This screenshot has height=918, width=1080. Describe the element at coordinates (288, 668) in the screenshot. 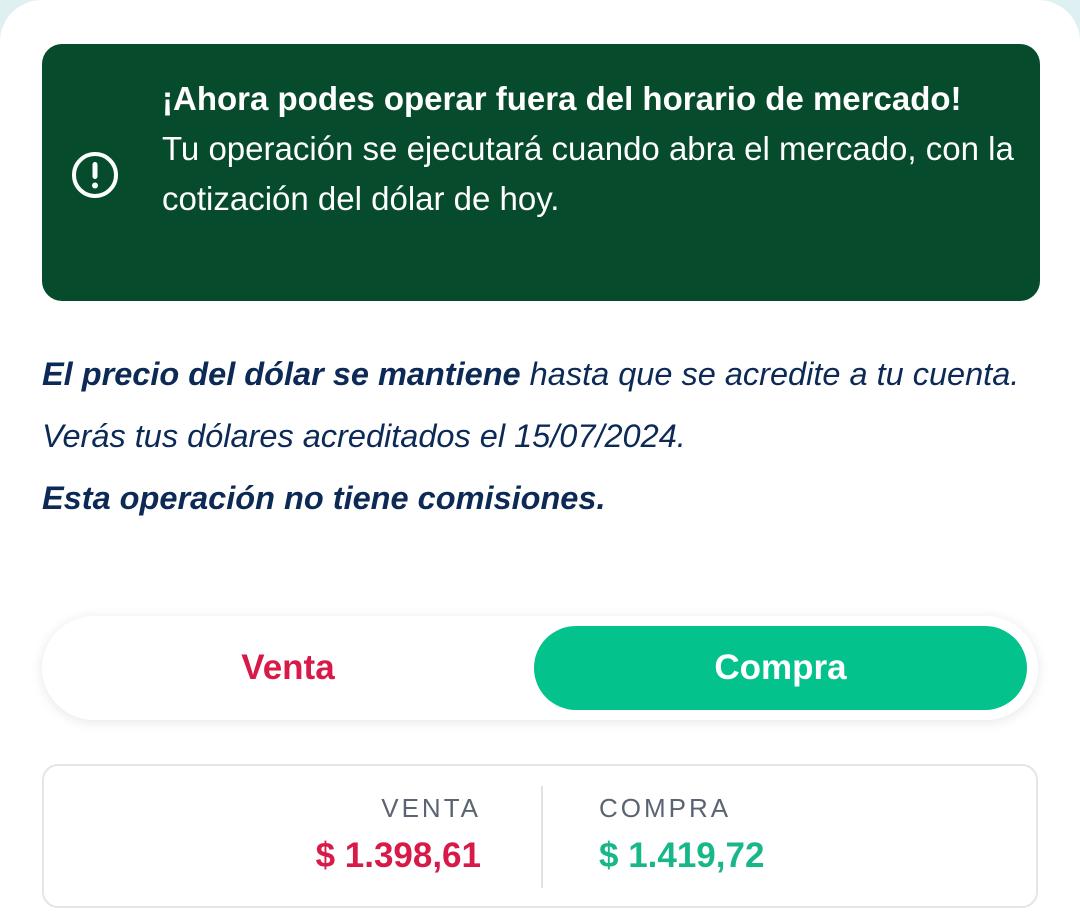

I see `venta-tab: Venta` at that location.